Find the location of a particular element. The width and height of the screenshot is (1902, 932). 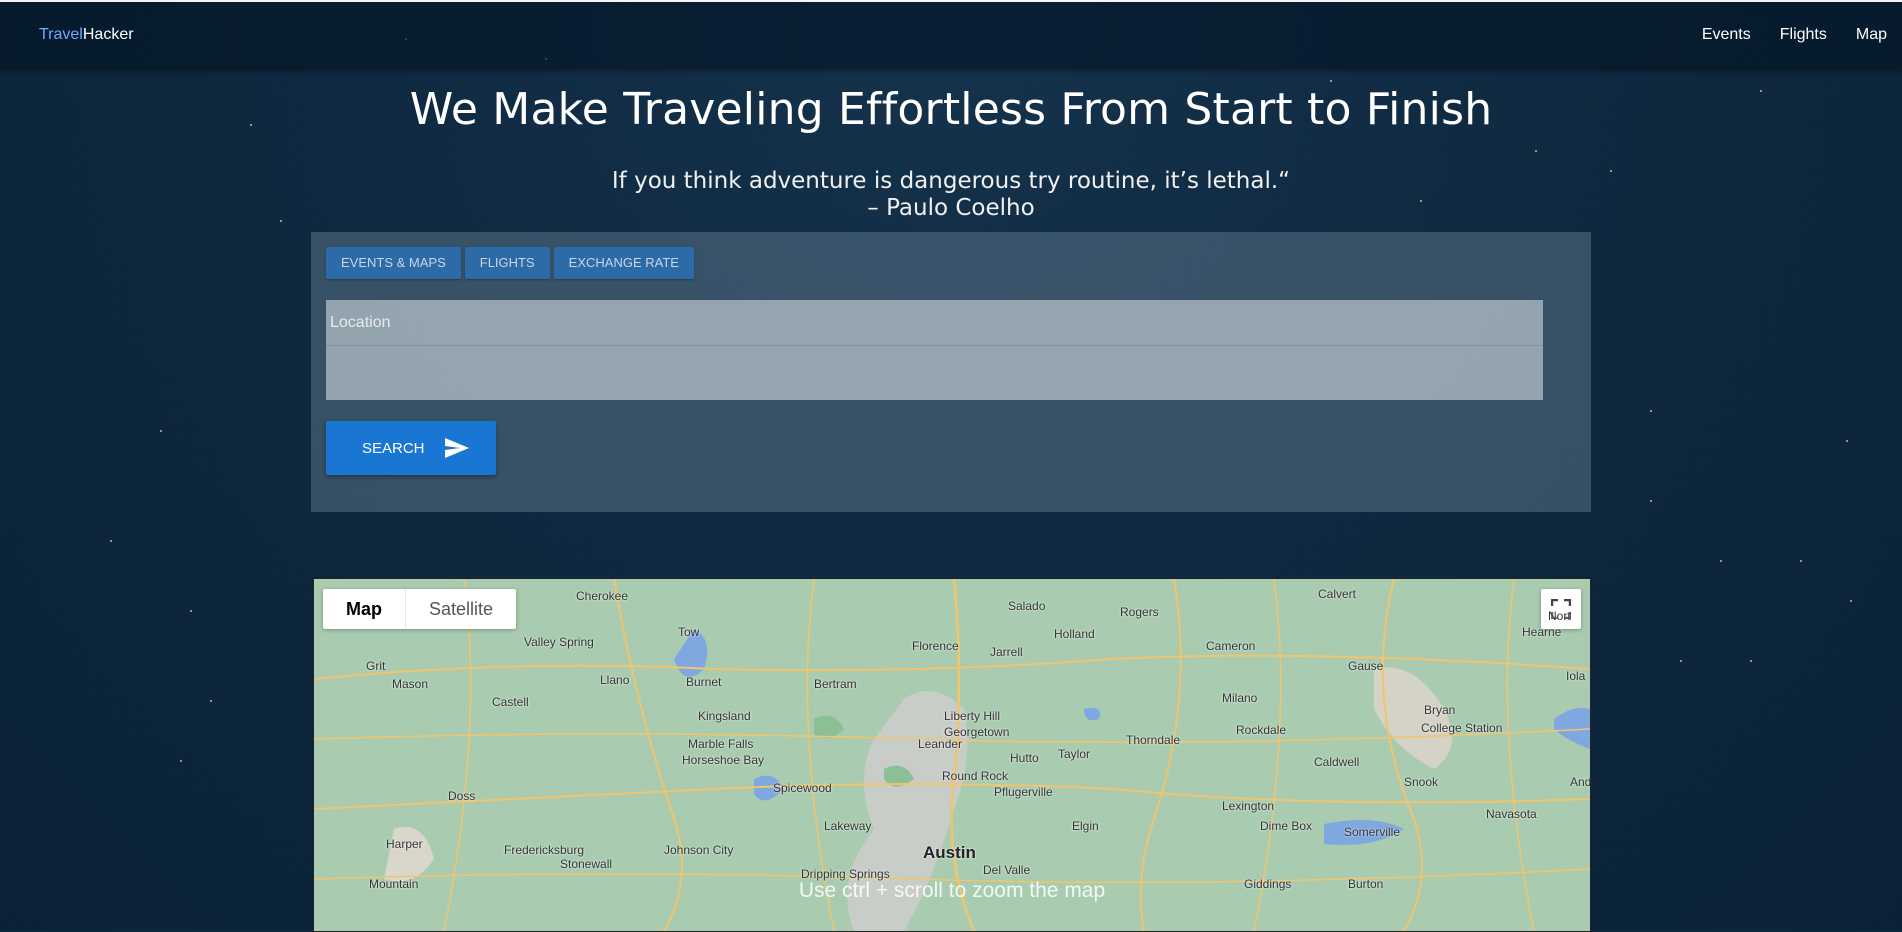

send-icon is located at coordinates (457, 448).